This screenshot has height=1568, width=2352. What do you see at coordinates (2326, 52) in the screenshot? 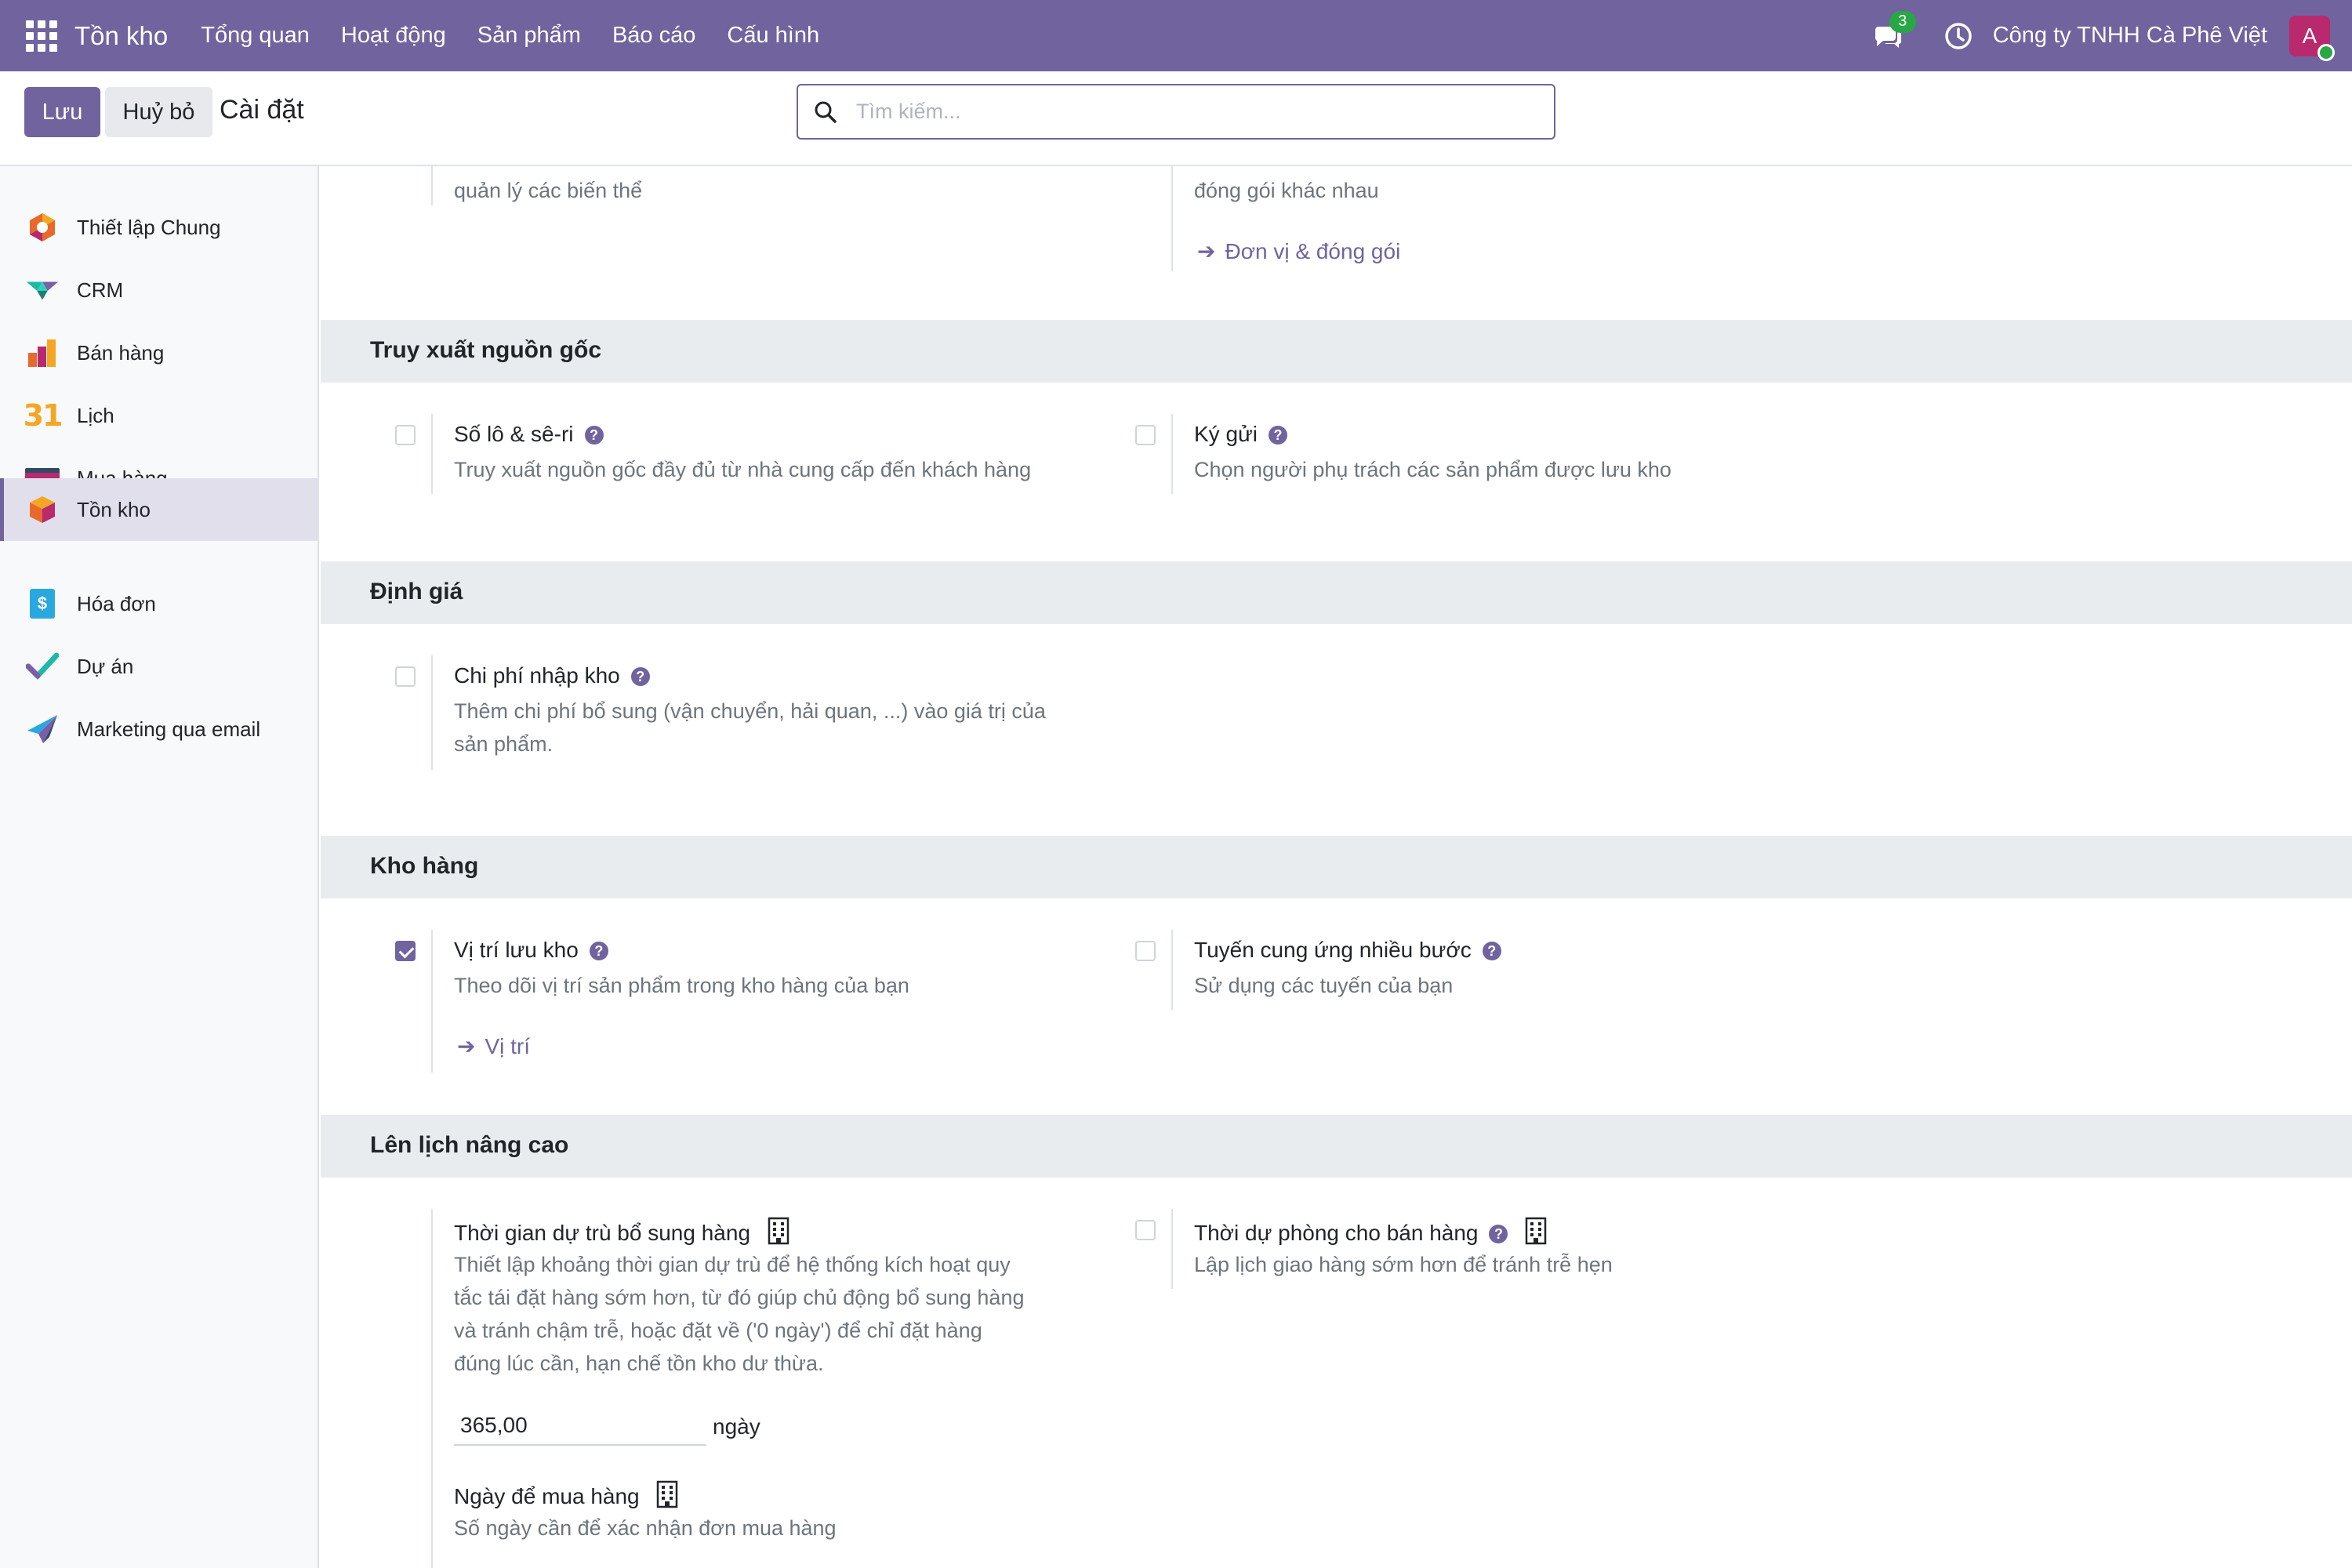
I see `online-status-dot` at bounding box center [2326, 52].